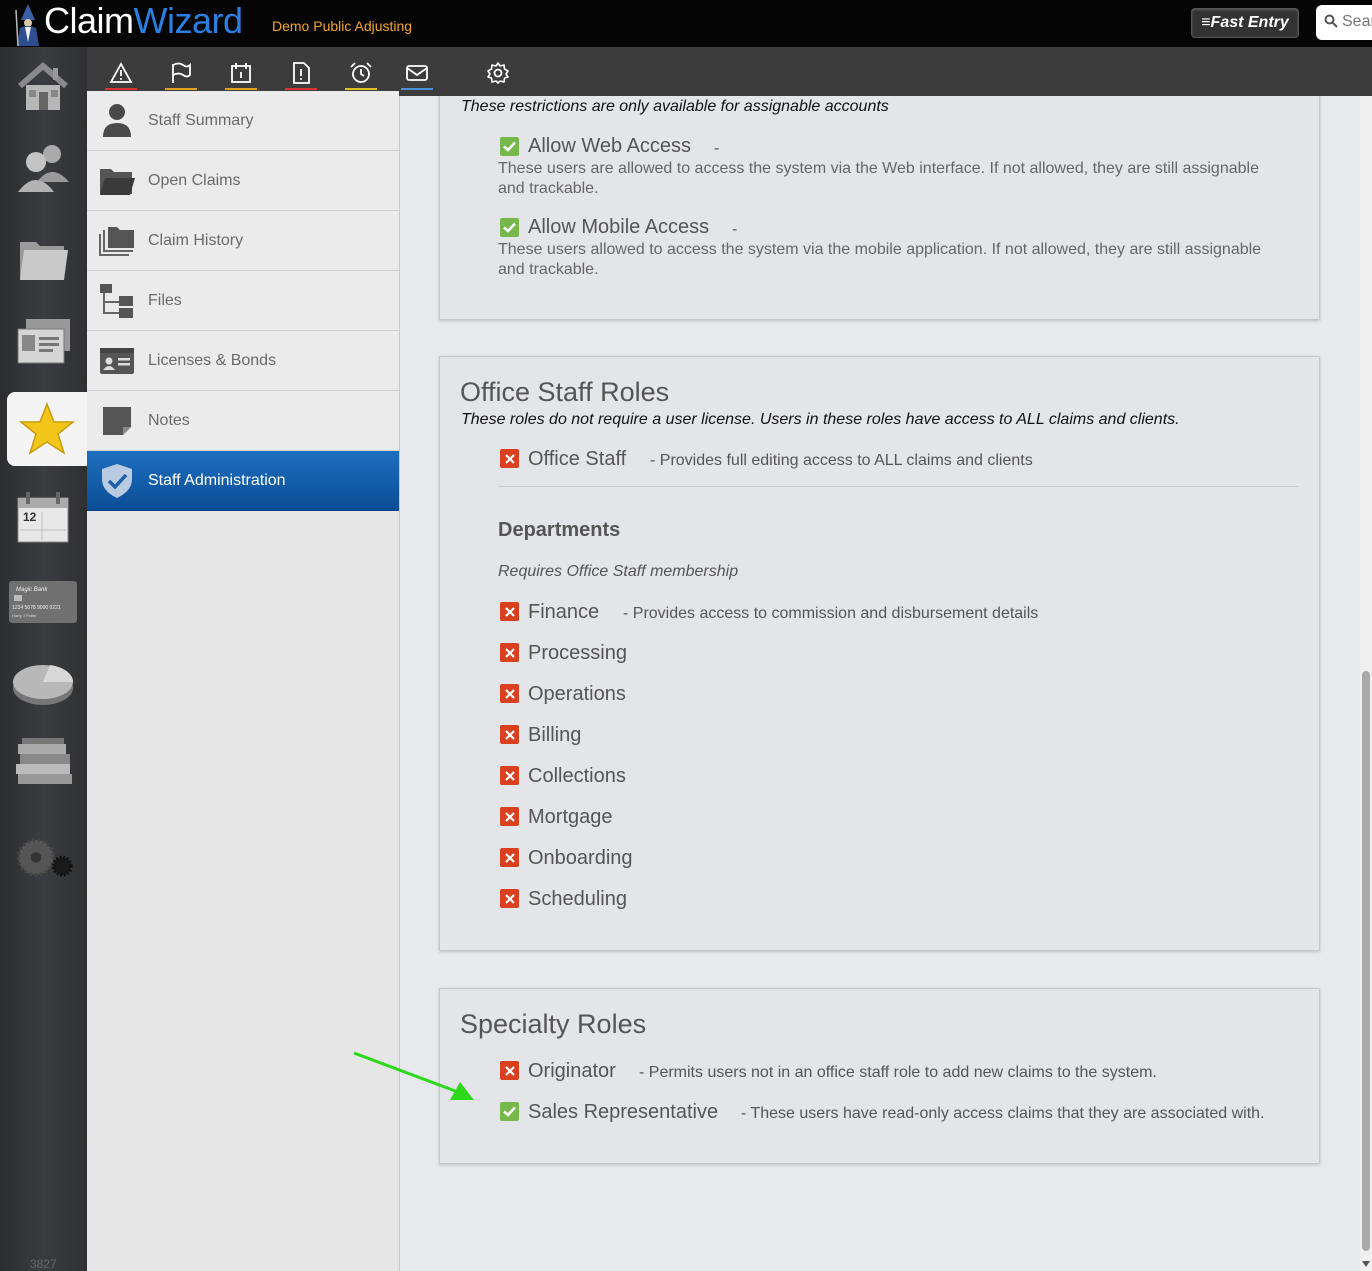 This screenshot has width=1372, height=1271. I want to click on vertical-scrollbar, so click(1366, 683).